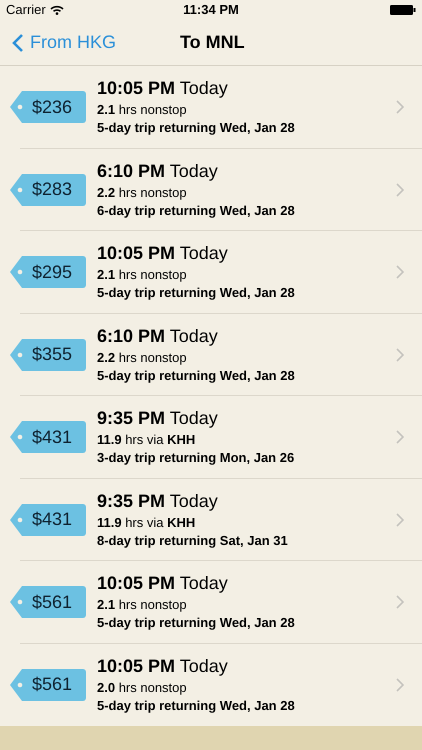 Image resolution: width=422 pixels, height=750 pixels. What do you see at coordinates (211, 685) in the screenshot?
I see `flight-row: $561 10:05 PM Today 2.0 hrs nonstop 5-day trip returning Wed, Jan 28` at bounding box center [211, 685].